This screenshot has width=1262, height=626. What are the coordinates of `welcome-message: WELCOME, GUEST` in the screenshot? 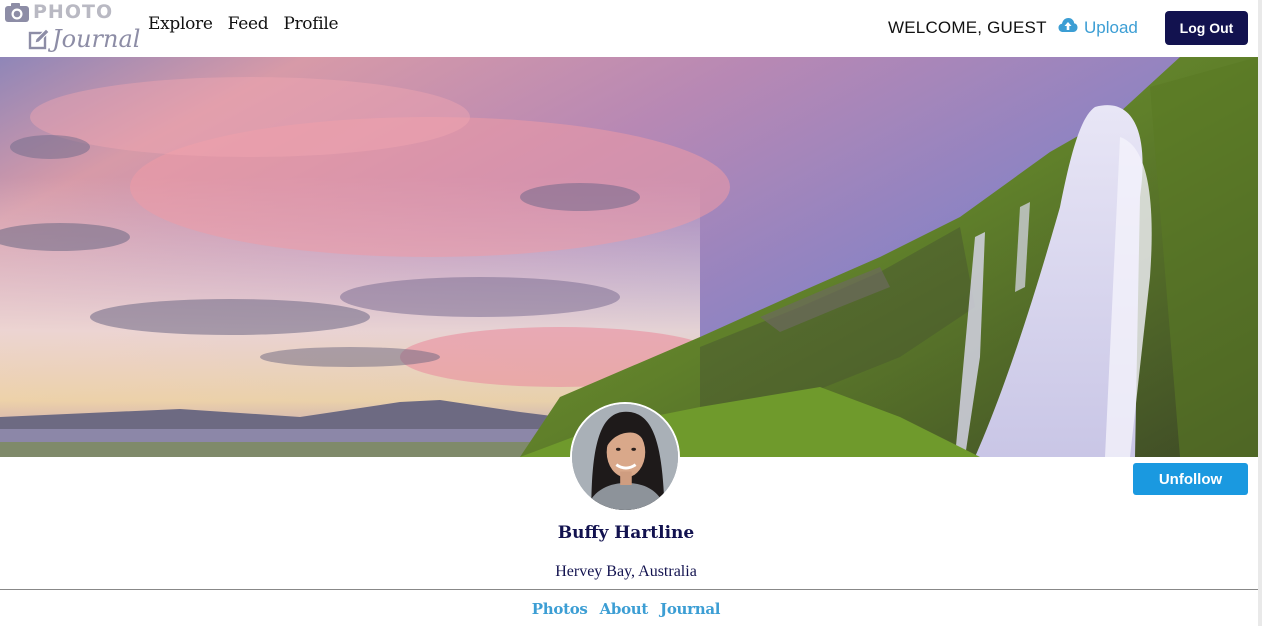 It's located at (967, 27).